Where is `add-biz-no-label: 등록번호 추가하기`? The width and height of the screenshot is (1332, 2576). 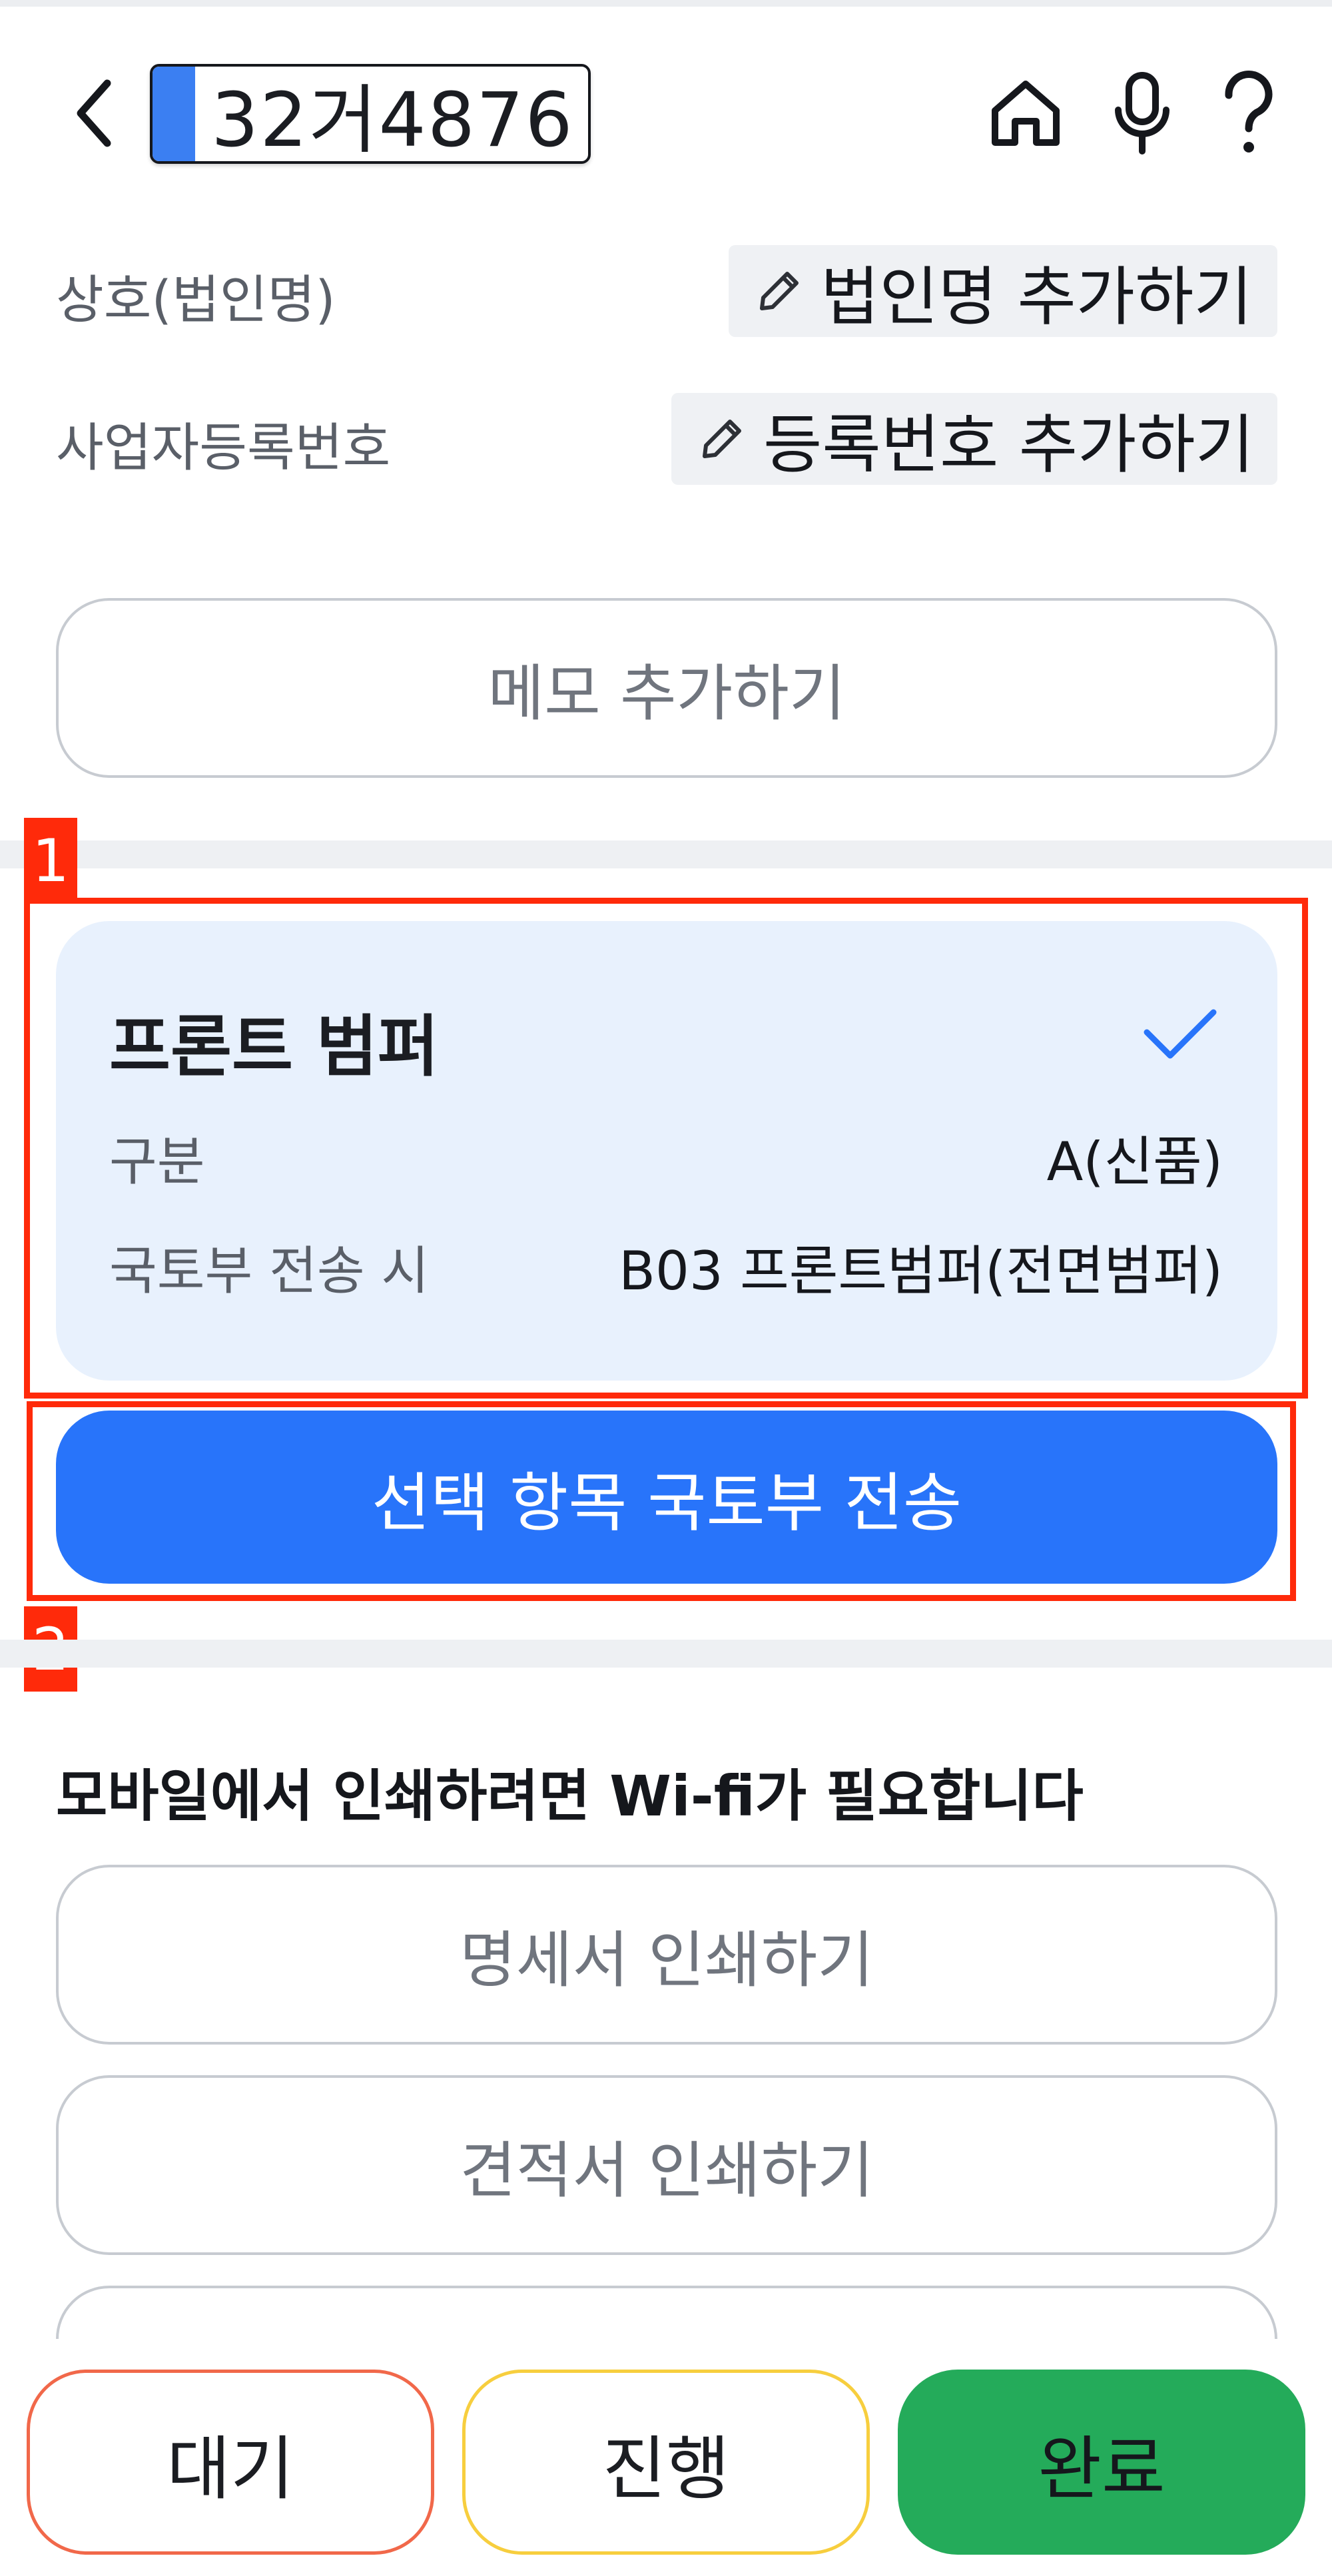 add-biz-no-label: 등록번호 추가하기 is located at coordinates (1009, 444).